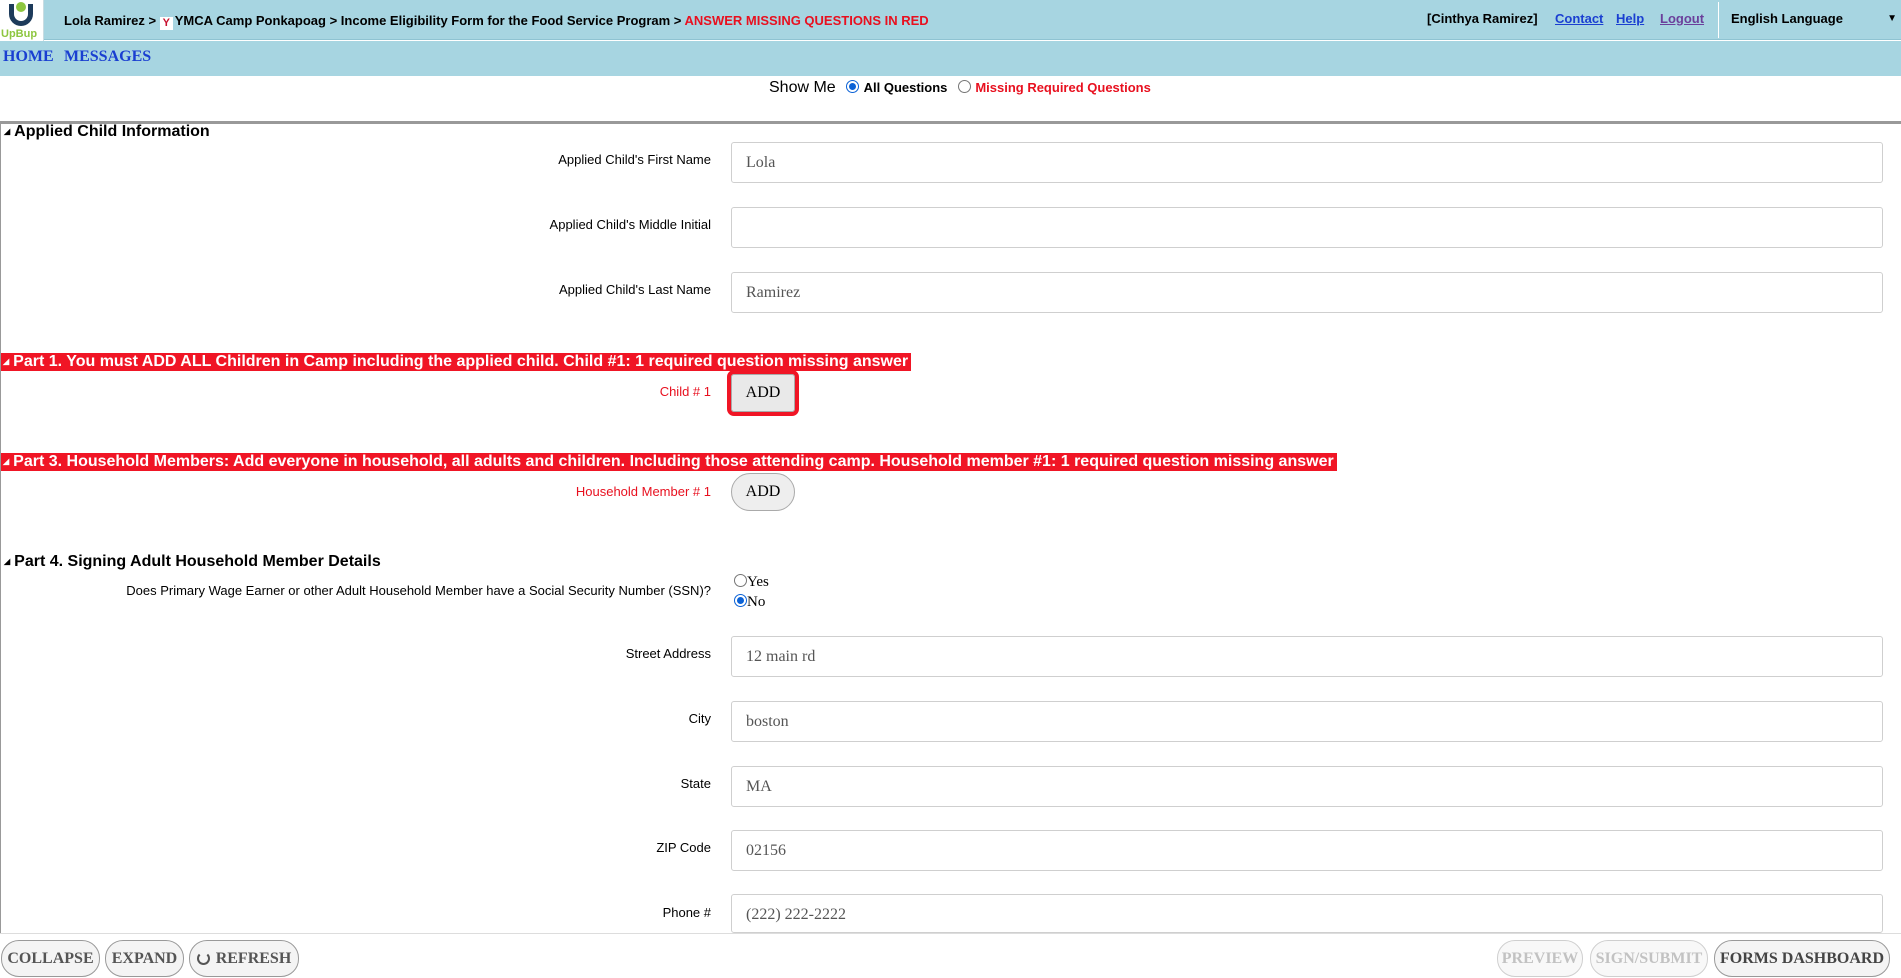 The height and width of the screenshot is (978, 1901). Describe the element at coordinates (630, 224) in the screenshot. I see `middle-initial-label: Applied Child's Middle Initial` at that location.